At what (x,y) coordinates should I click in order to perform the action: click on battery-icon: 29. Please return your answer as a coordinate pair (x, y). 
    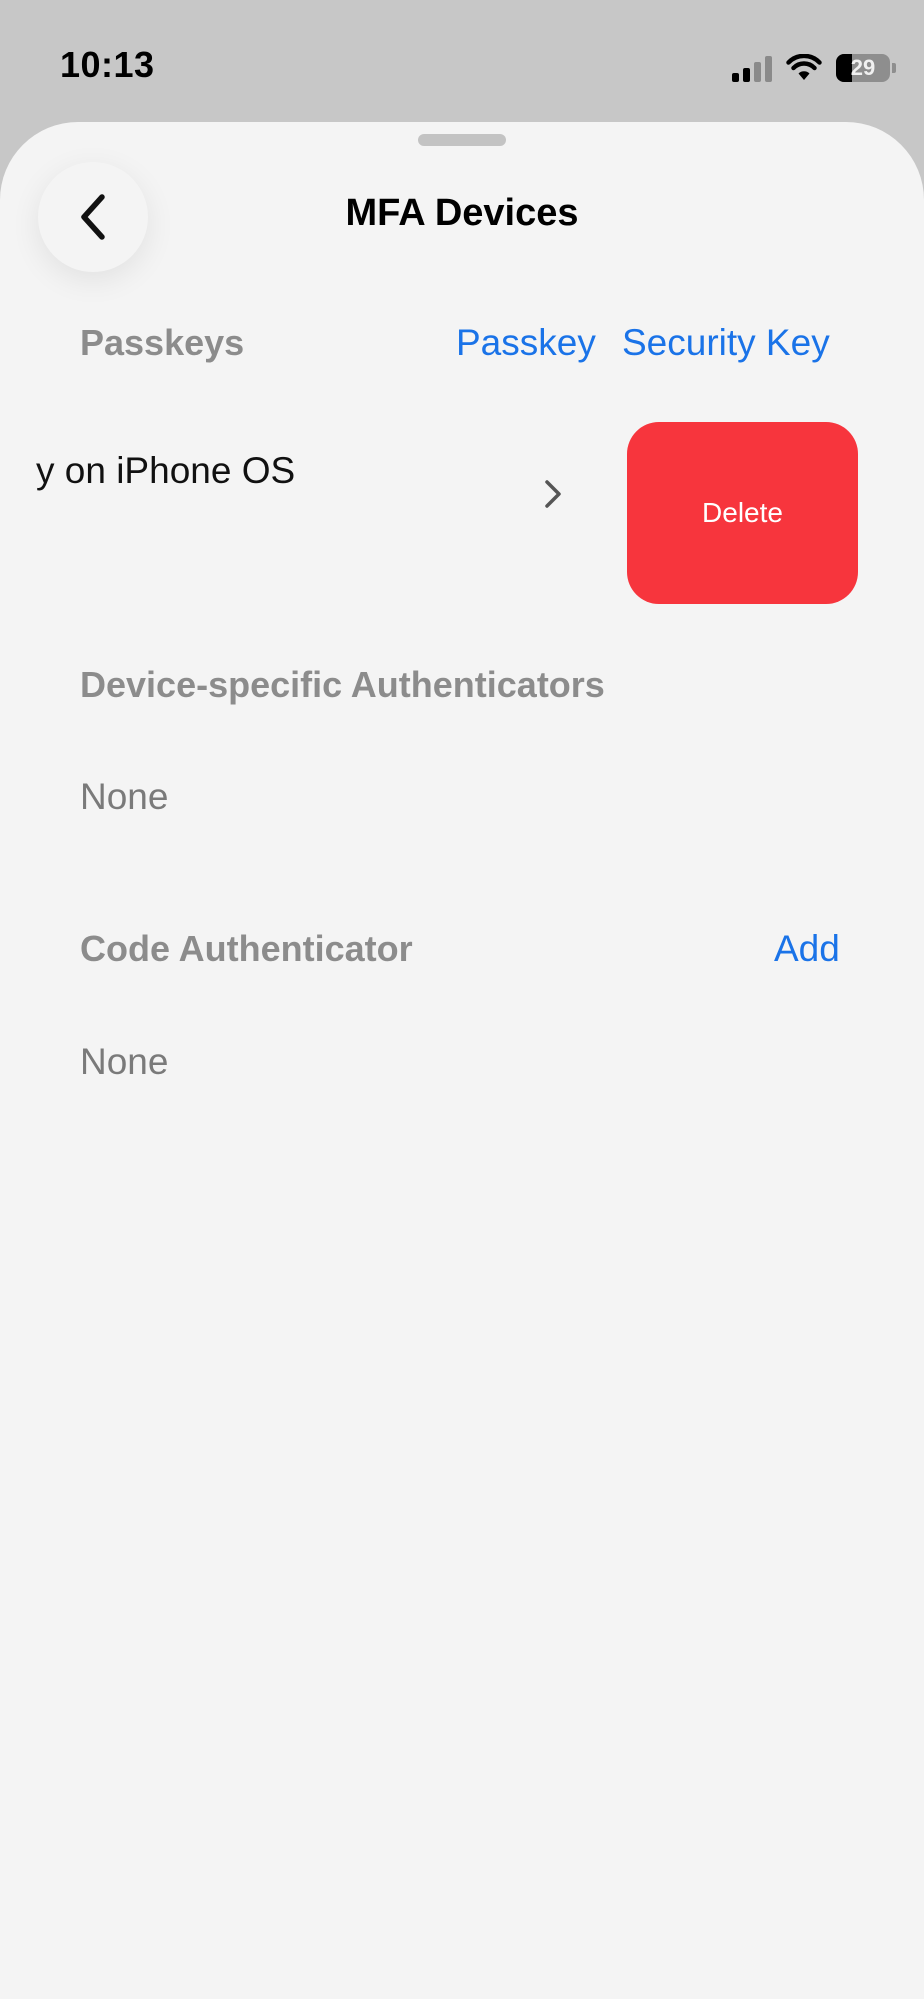
    Looking at the image, I should click on (863, 68).